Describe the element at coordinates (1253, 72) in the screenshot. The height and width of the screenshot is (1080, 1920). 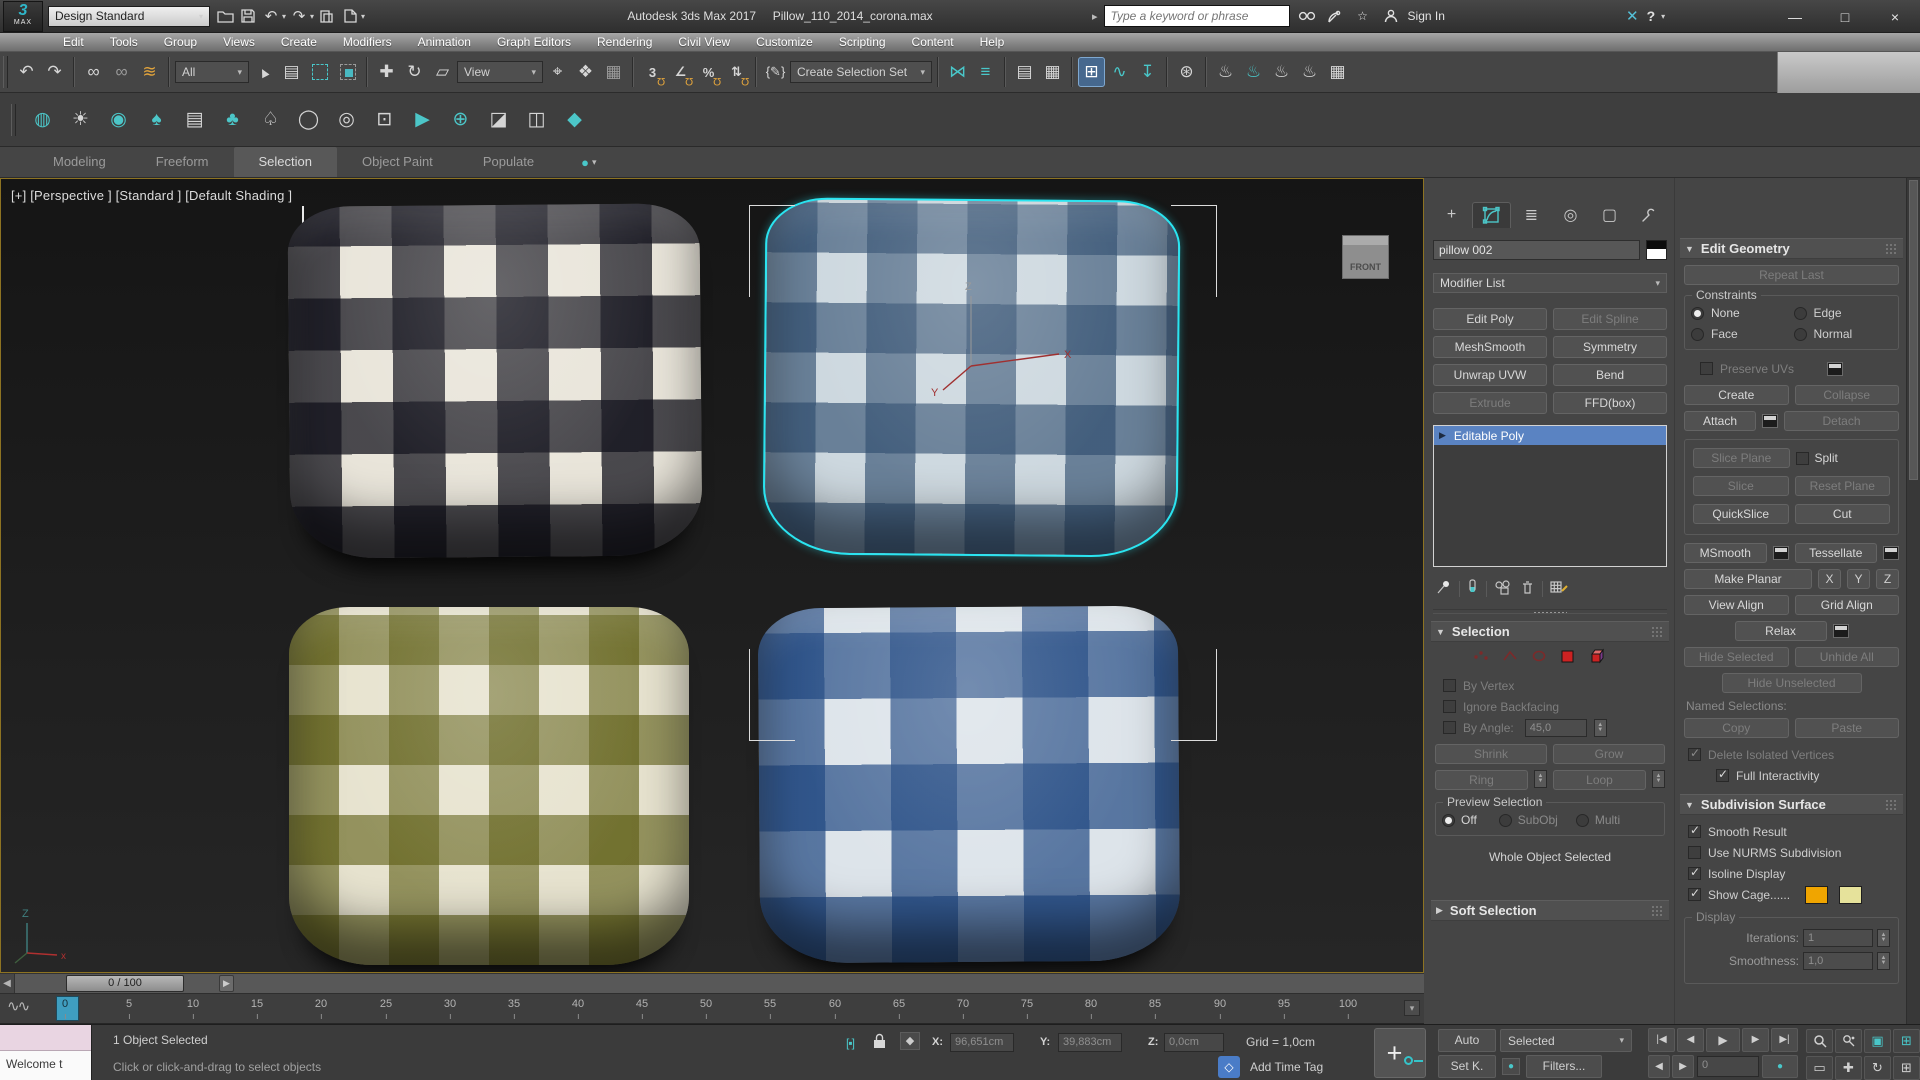
I see `rendered-frame-window-icon: ♨` at that location.